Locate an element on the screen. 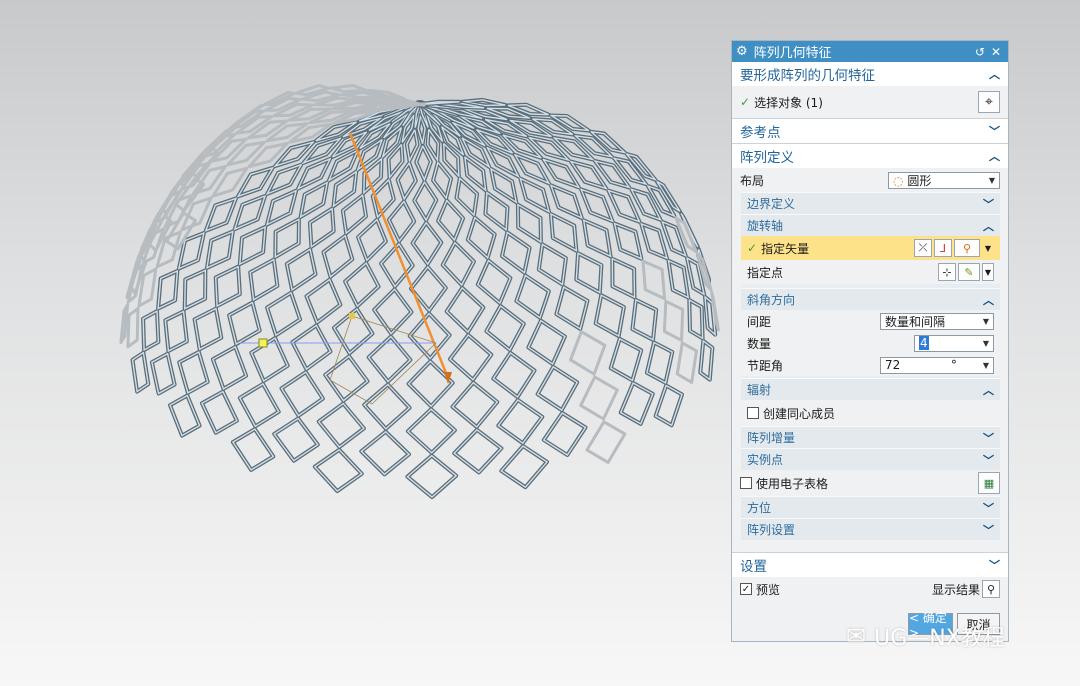  point-handle is located at coordinates (263, 343).